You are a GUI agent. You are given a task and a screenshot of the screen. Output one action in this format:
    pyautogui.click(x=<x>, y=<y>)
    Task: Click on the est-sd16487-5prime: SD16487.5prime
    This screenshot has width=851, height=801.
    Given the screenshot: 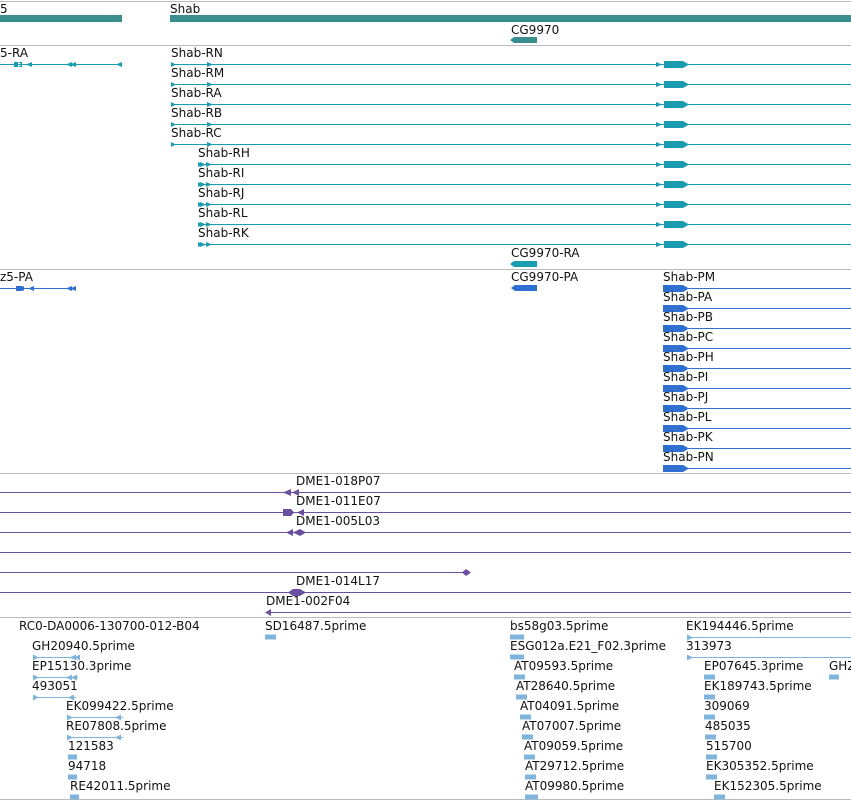 What is the action you would take?
    pyautogui.click(x=315, y=629)
    